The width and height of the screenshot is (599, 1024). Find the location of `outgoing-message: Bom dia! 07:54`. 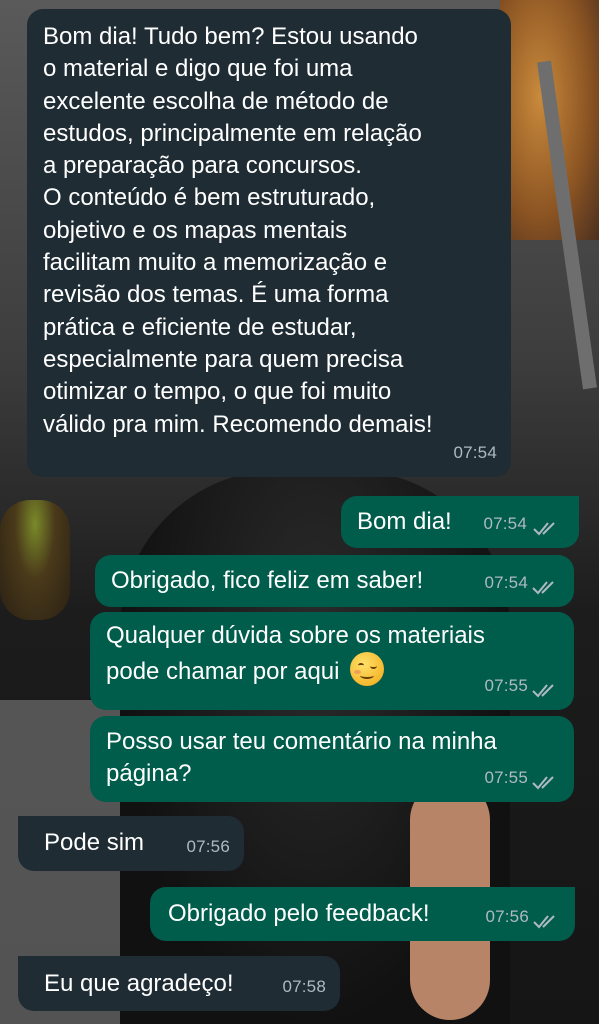

outgoing-message: Bom dia! 07:54 is located at coordinates (460, 522).